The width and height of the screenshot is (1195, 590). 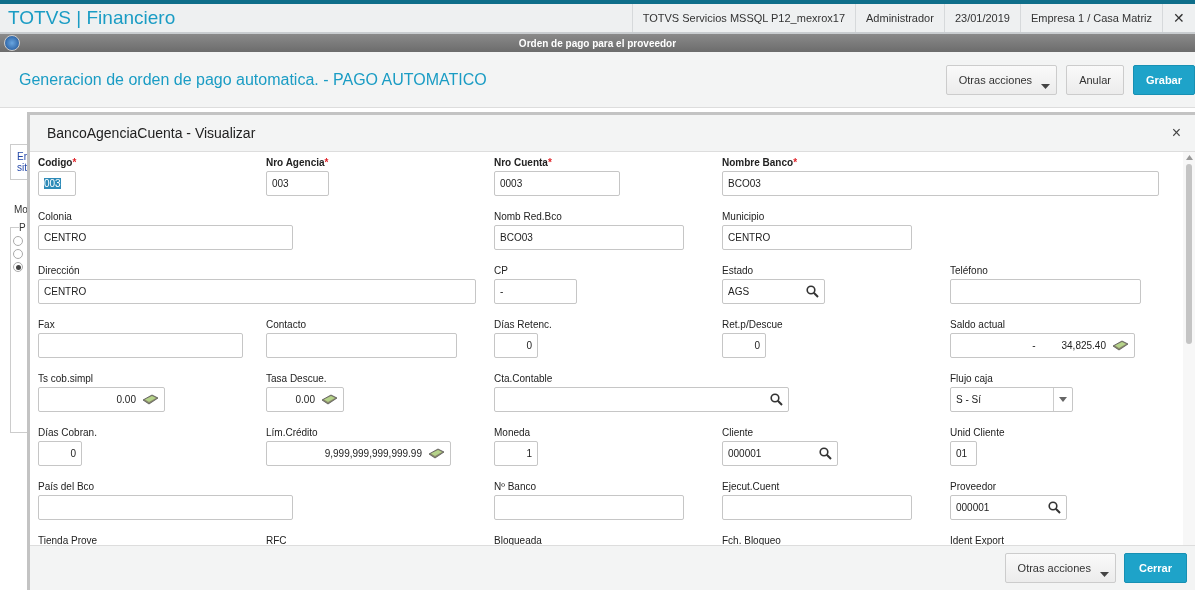 What do you see at coordinates (972, 379) in the screenshot?
I see `field-label: Flujo caja` at bounding box center [972, 379].